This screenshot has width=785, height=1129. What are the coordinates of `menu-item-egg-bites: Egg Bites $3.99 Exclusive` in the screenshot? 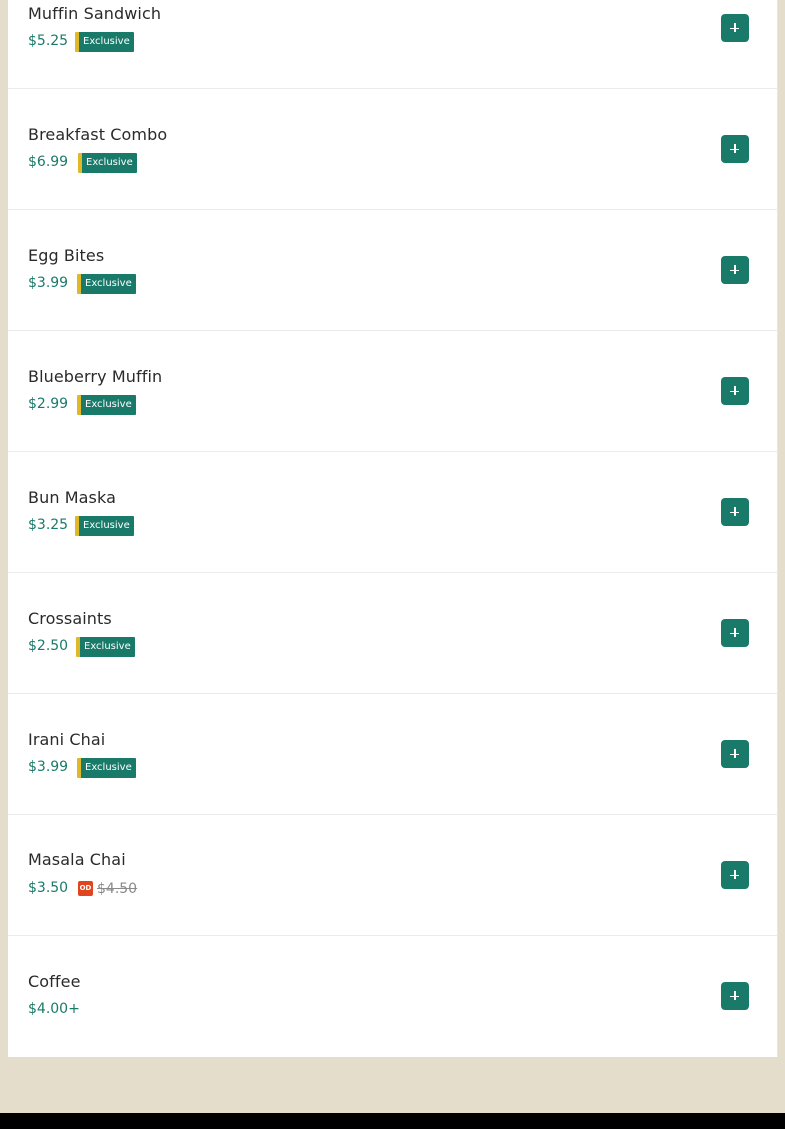 It's located at (392, 270).